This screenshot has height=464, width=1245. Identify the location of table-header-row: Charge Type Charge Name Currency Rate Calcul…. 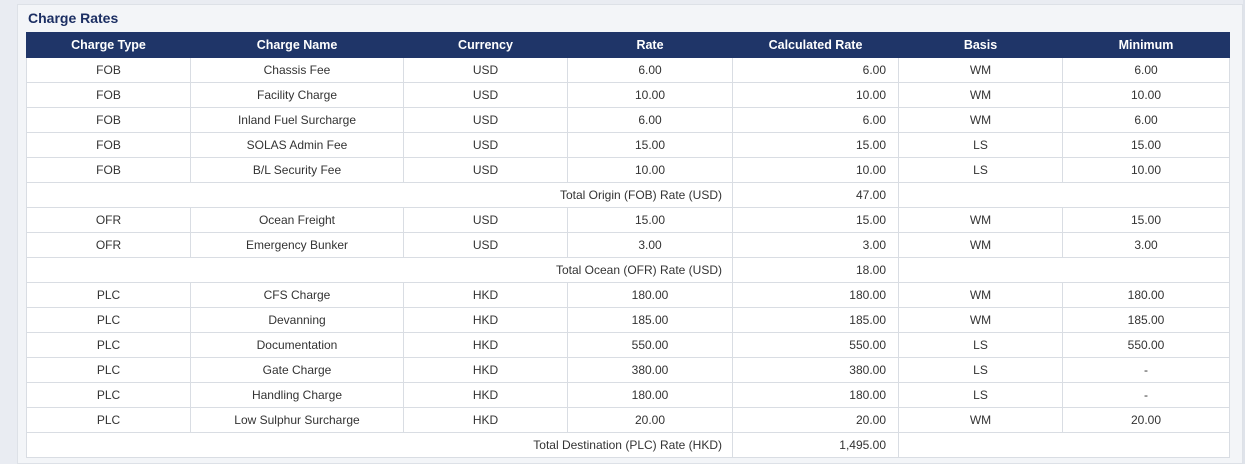
(628, 45).